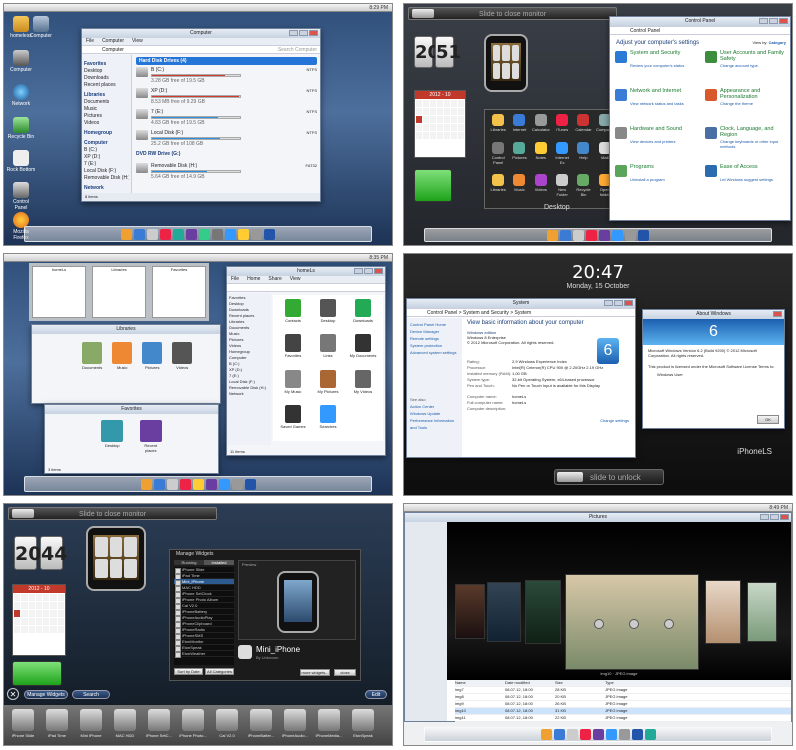  What do you see at coordinates (570, 477) in the screenshot?
I see `unlock-slider-knob` at bounding box center [570, 477].